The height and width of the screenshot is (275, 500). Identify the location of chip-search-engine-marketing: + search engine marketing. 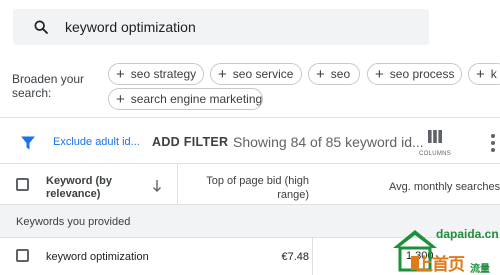
(185, 99).